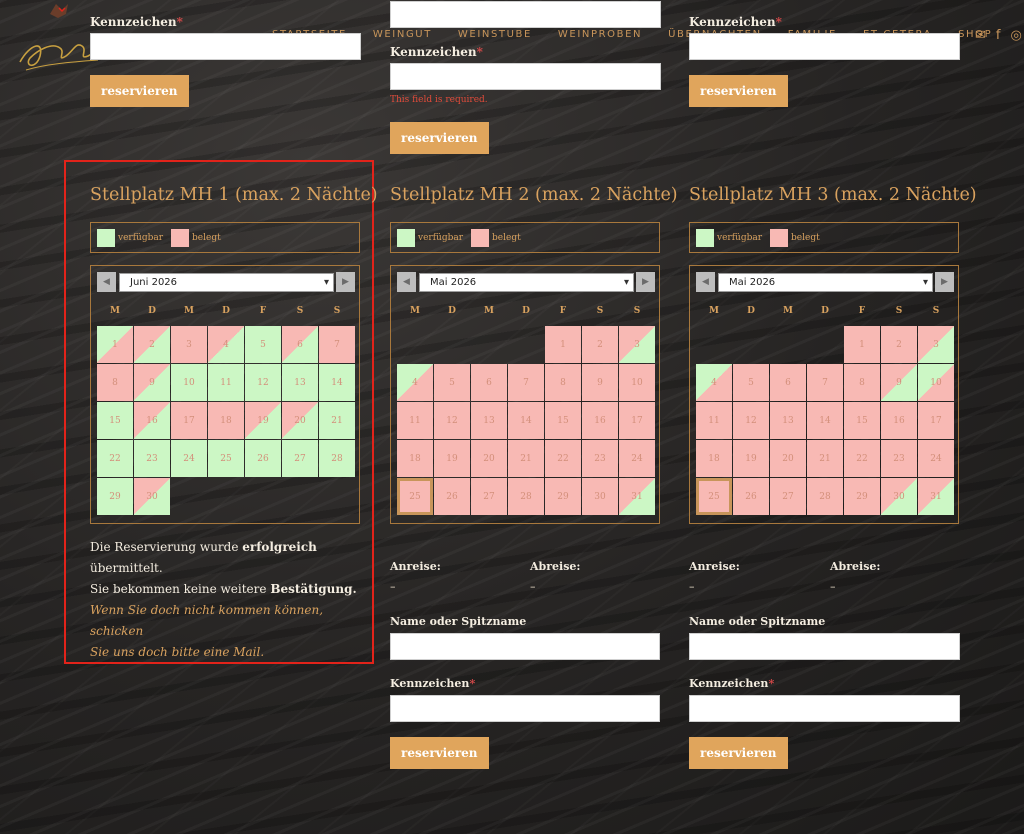 This screenshot has height=834, width=1024. I want to click on kennzeichen-input-2b, so click(525, 708).